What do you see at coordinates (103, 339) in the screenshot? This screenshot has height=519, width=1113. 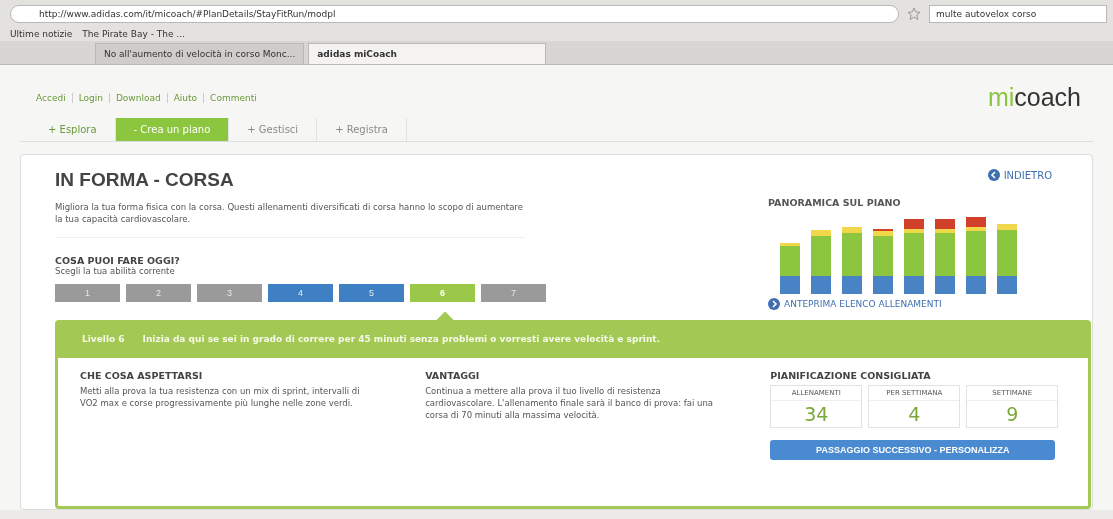 I see `level-name: Livello 6` at bounding box center [103, 339].